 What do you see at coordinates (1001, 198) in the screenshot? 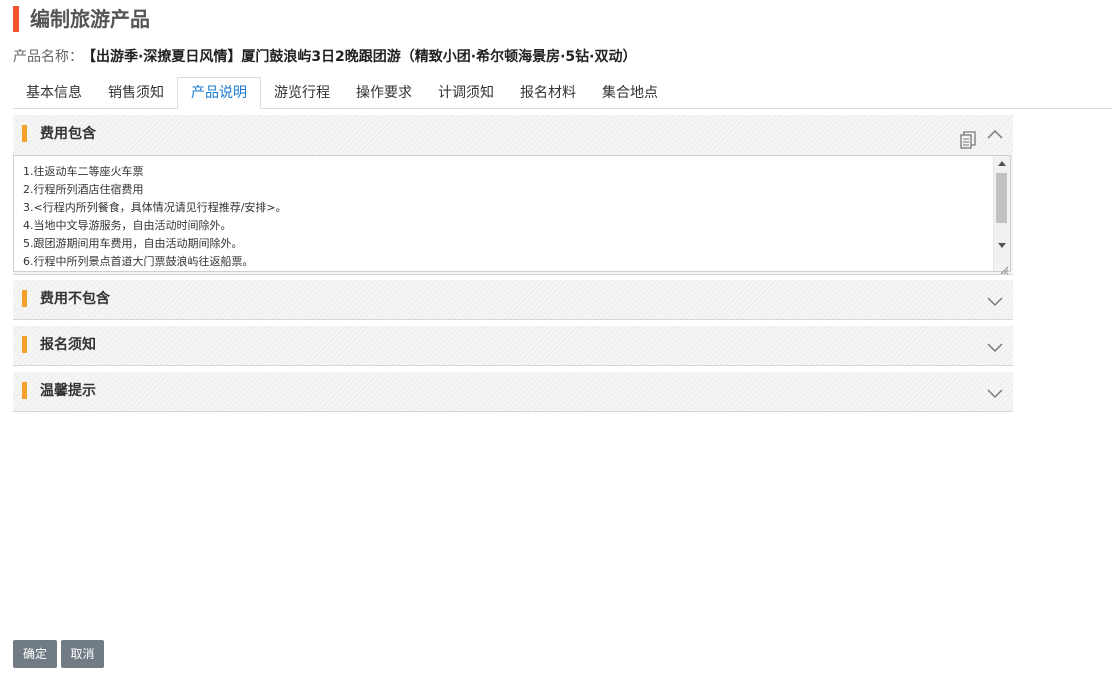
I see `scrollbar-thumb` at bounding box center [1001, 198].